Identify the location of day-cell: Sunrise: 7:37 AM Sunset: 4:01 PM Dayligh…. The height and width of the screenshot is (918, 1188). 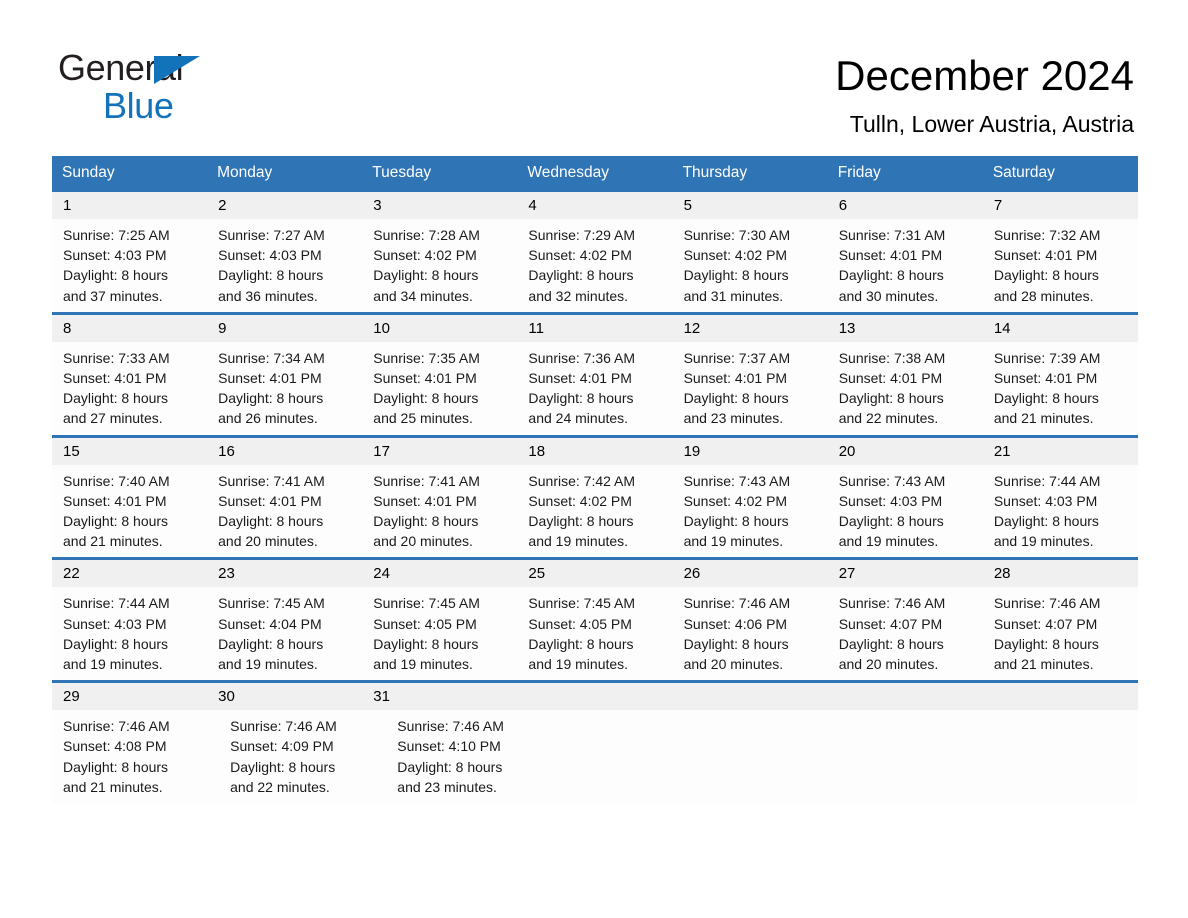
(750, 388).